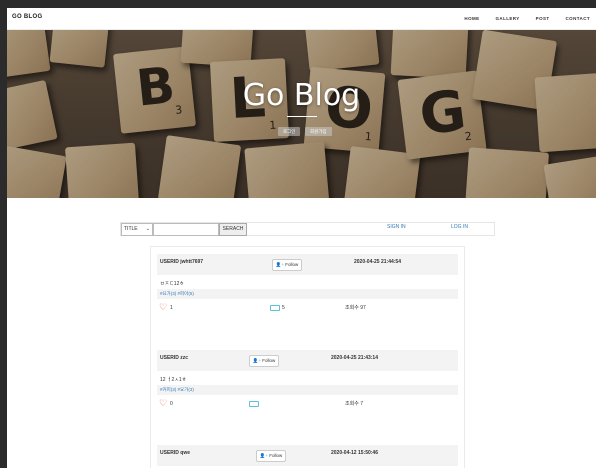 This screenshot has width=596, height=468. I want to click on sign-in-link: SIGN IN, so click(396, 227).